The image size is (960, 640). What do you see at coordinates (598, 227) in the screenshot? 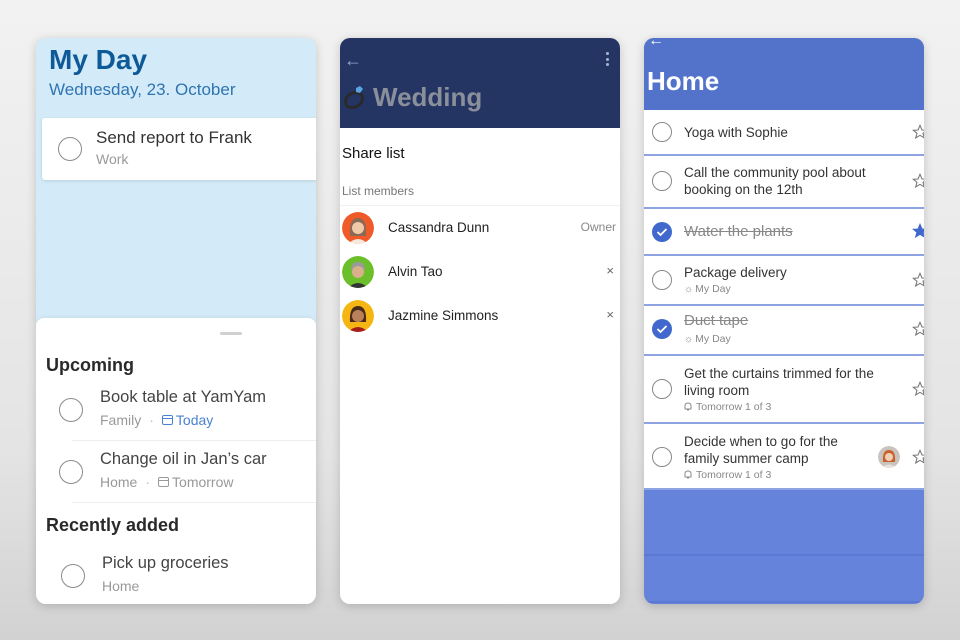
I see `member-role: Owner` at bounding box center [598, 227].